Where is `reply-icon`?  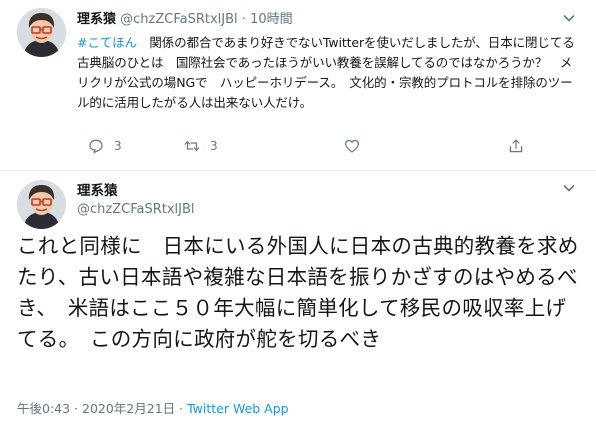
reply-icon is located at coordinates (96, 146).